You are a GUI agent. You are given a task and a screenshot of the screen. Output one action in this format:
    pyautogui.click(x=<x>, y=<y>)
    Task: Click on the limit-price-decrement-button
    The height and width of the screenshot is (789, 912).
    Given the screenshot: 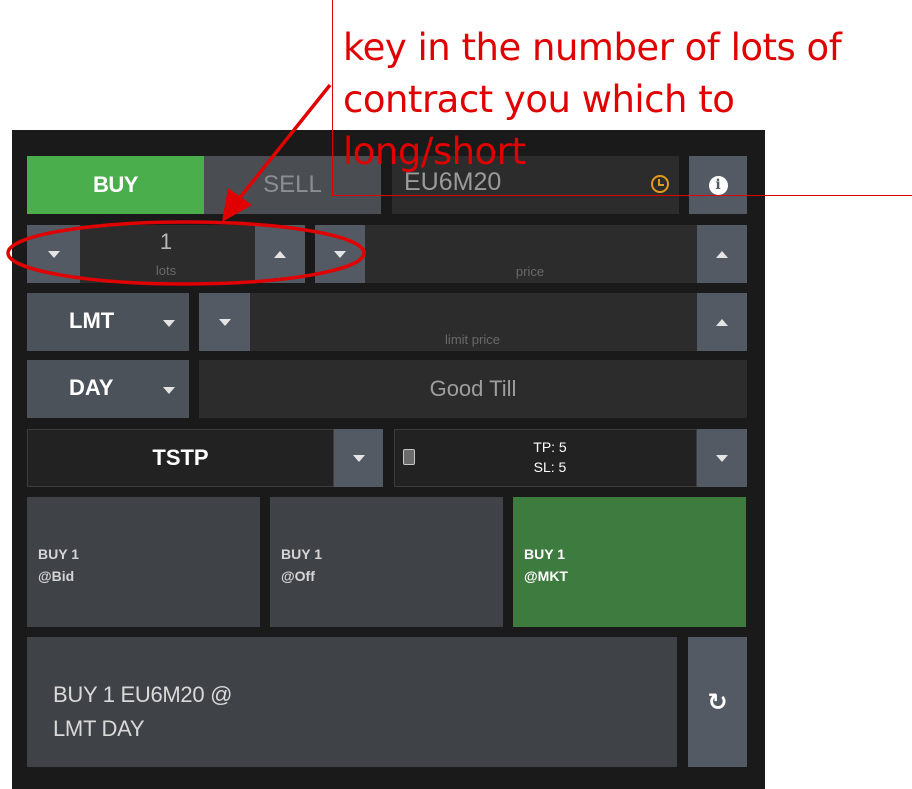 What is the action you would take?
    pyautogui.click(x=224, y=322)
    